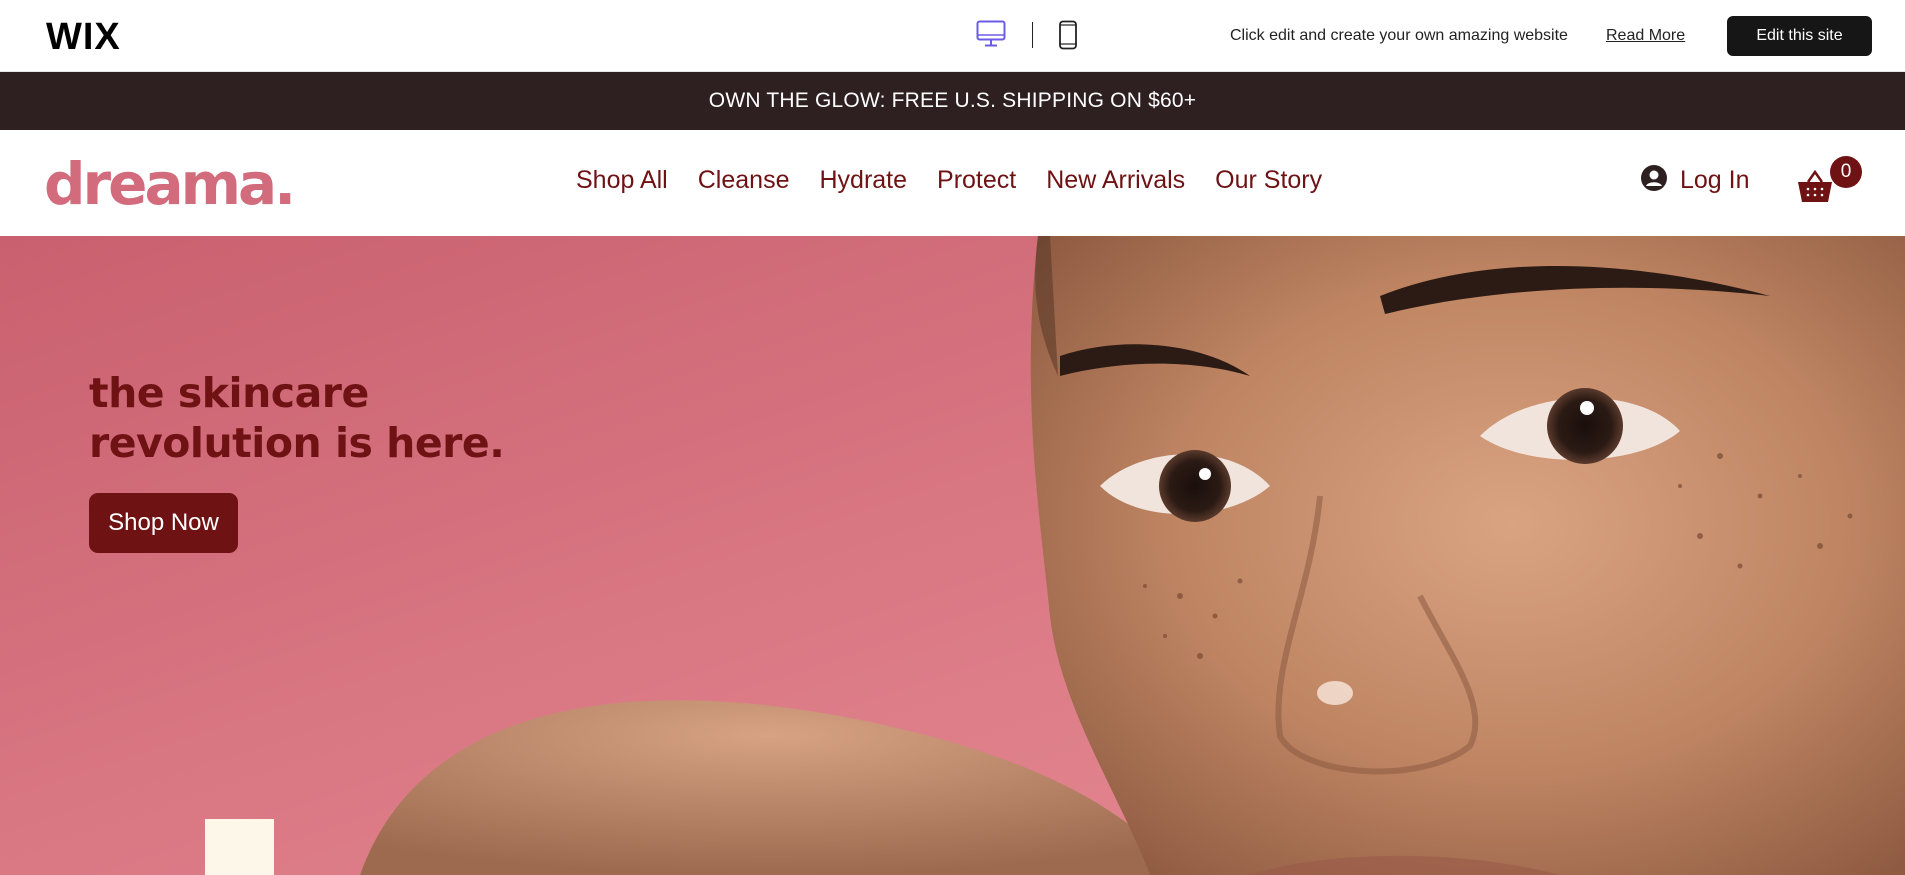 The height and width of the screenshot is (875, 1905). What do you see at coordinates (229, 393) in the screenshot?
I see `hero-heading-line-1: the skincare` at bounding box center [229, 393].